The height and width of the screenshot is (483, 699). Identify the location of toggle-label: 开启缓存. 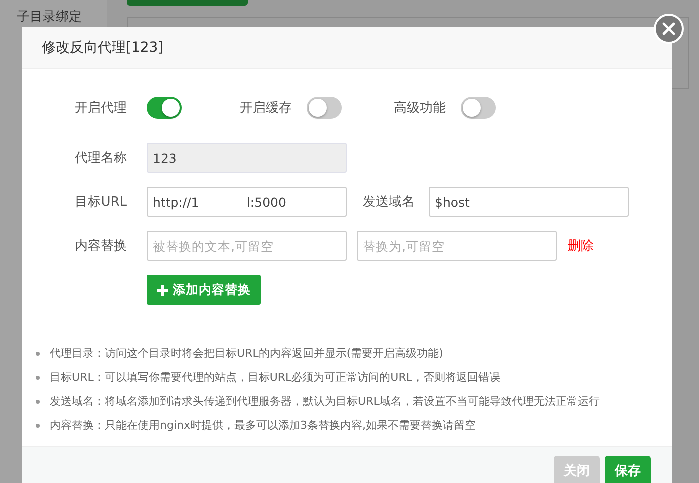
(266, 108).